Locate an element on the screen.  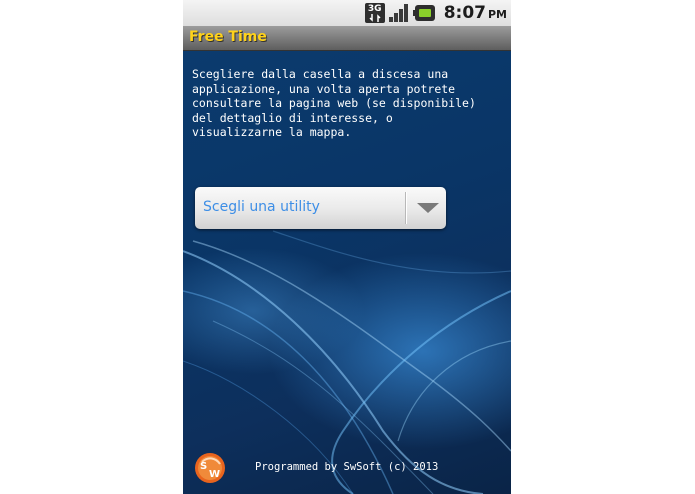
swsoft-logo: S W is located at coordinates (210, 468).